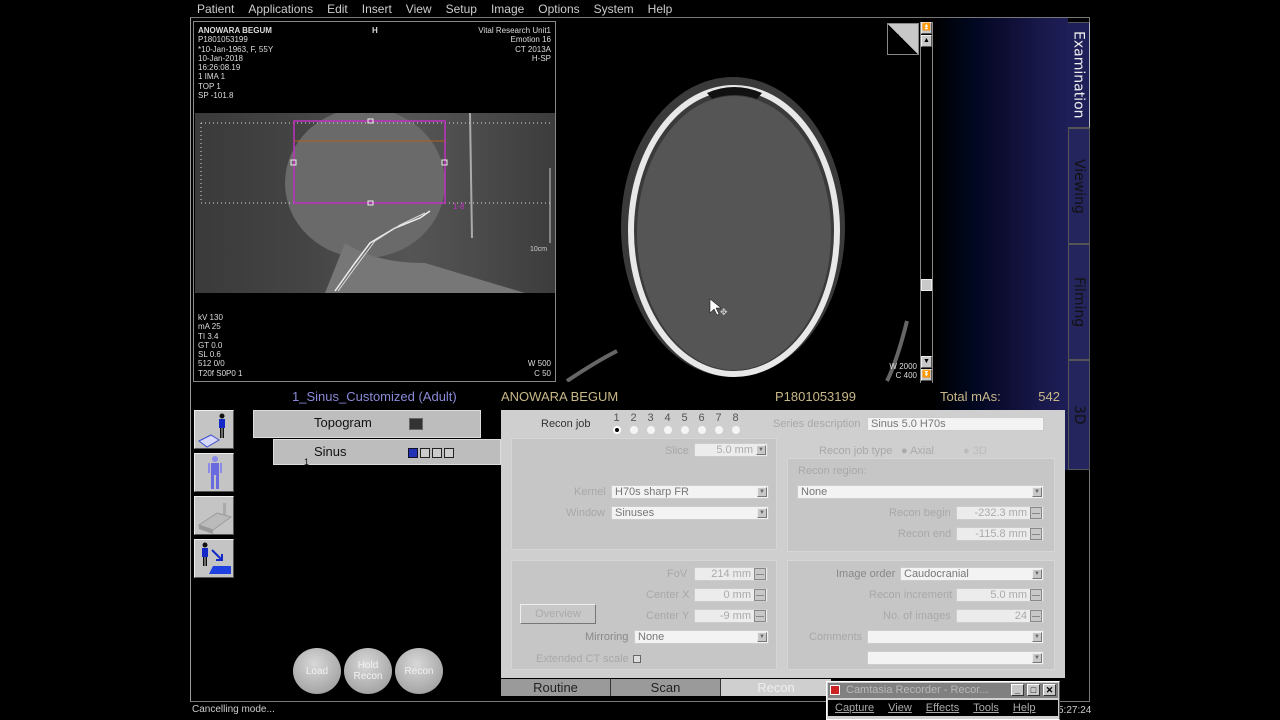 Image resolution: width=1280 pixels, height=720 pixels. I want to click on recon-increment-input: 5.0 mm, so click(1000, 595).